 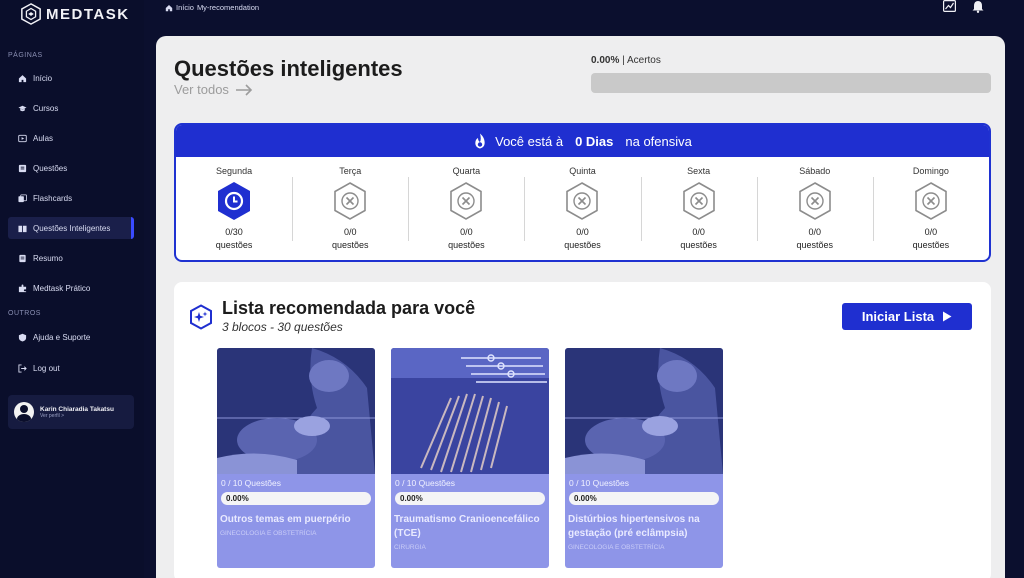 What do you see at coordinates (75, 14) in the screenshot?
I see `brand-logo: MEDTASK` at bounding box center [75, 14].